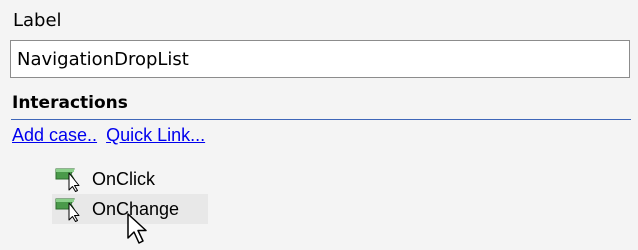 The height and width of the screenshot is (250, 638). What do you see at coordinates (320, 59) in the screenshot?
I see `label-input` at bounding box center [320, 59].